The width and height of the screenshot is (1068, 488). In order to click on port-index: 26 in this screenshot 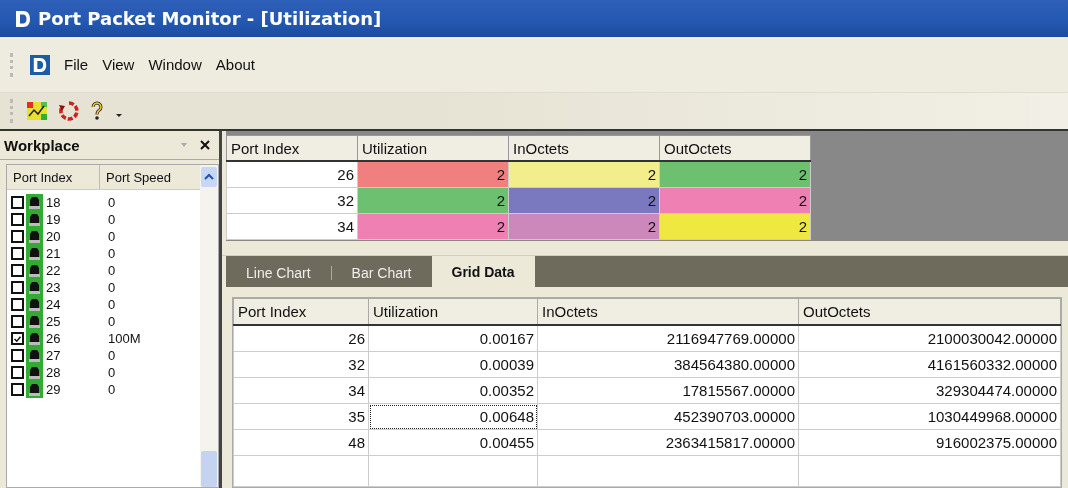, I will do `click(54, 338)`.